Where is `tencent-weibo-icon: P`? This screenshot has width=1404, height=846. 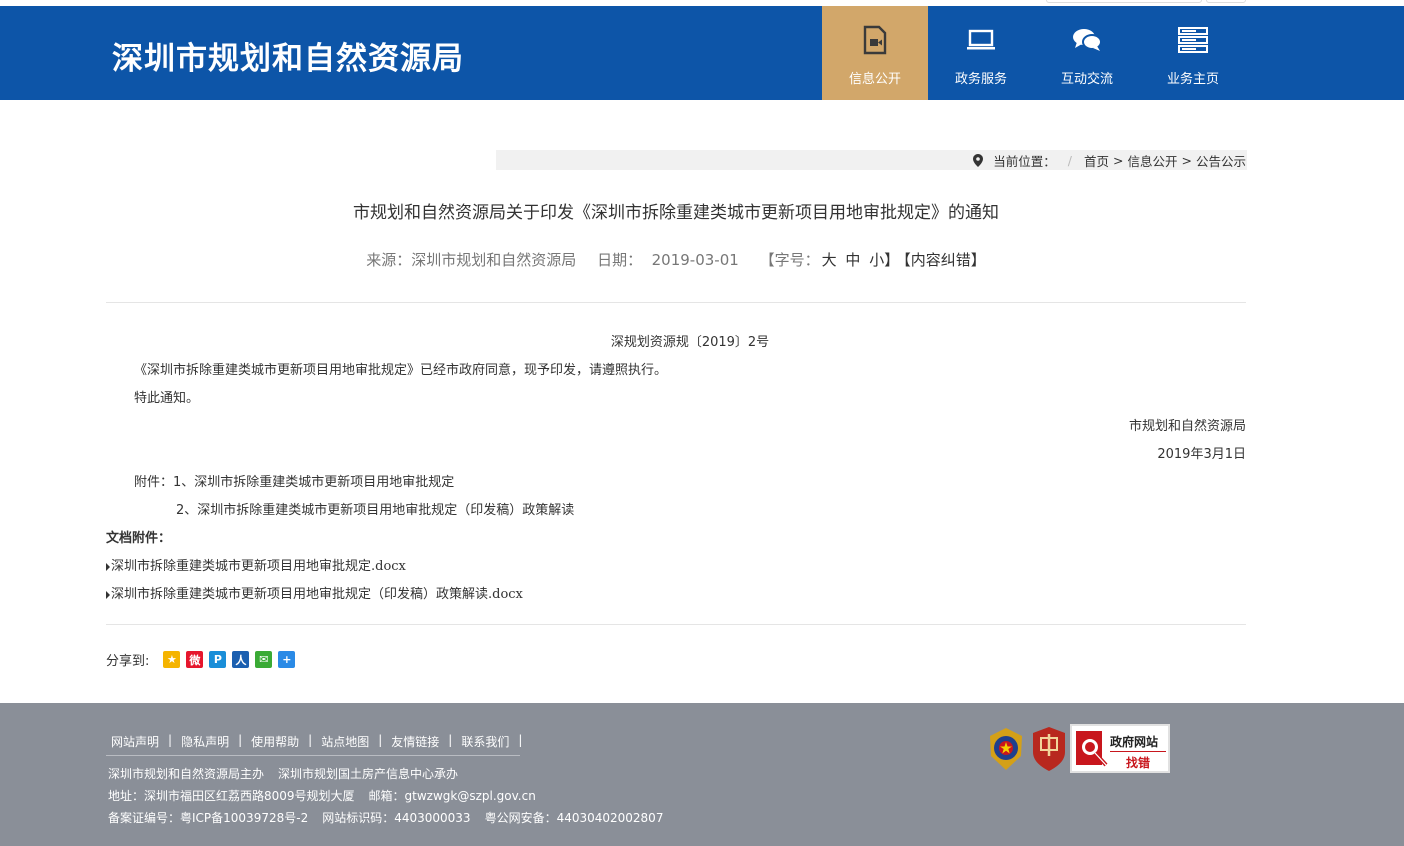 tencent-weibo-icon: P is located at coordinates (218, 659).